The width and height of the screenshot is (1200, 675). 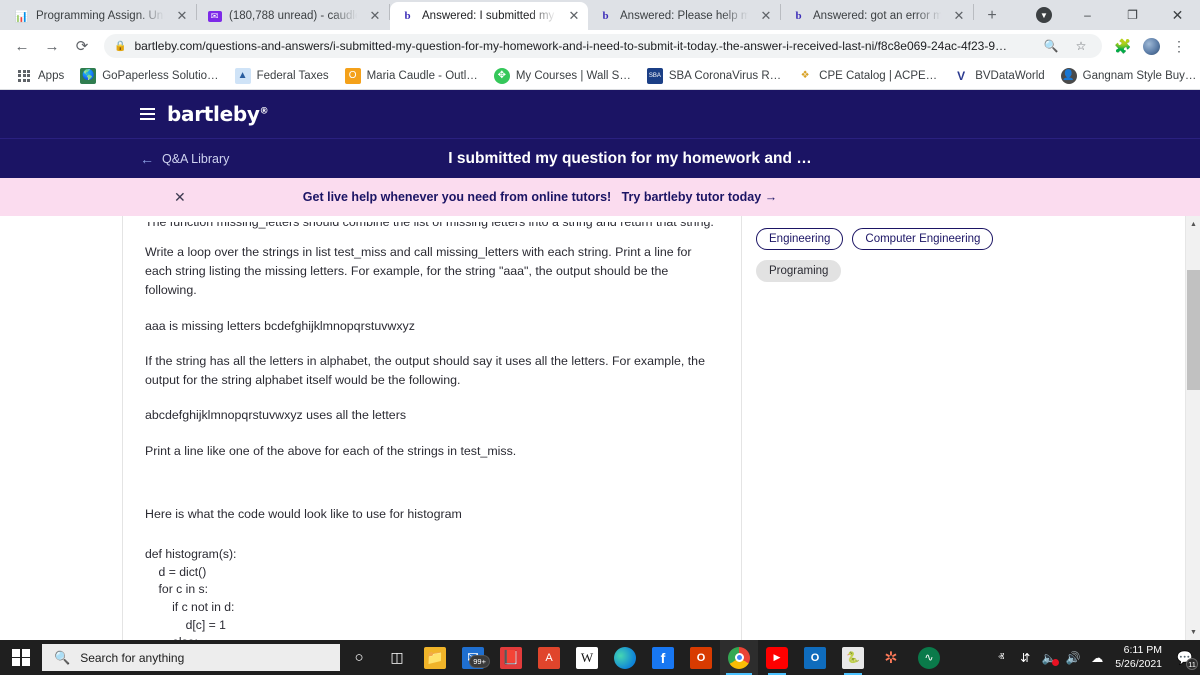 What do you see at coordinates (587, 657) in the screenshot?
I see `wikipedia-icon: W` at bounding box center [587, 657].